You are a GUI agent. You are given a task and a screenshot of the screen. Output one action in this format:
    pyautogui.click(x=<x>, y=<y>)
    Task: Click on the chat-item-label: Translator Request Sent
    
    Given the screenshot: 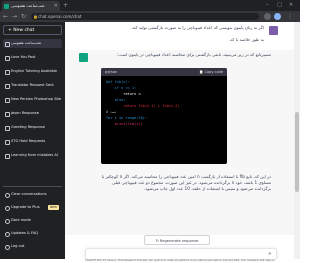 What is the action you would take?
    pyautogui.click(x=32, y=85)
    